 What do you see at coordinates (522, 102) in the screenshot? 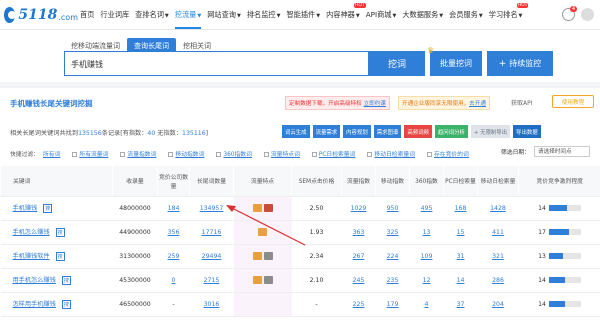
I see `api-link: 获取API` at bounding box center [522, 102].